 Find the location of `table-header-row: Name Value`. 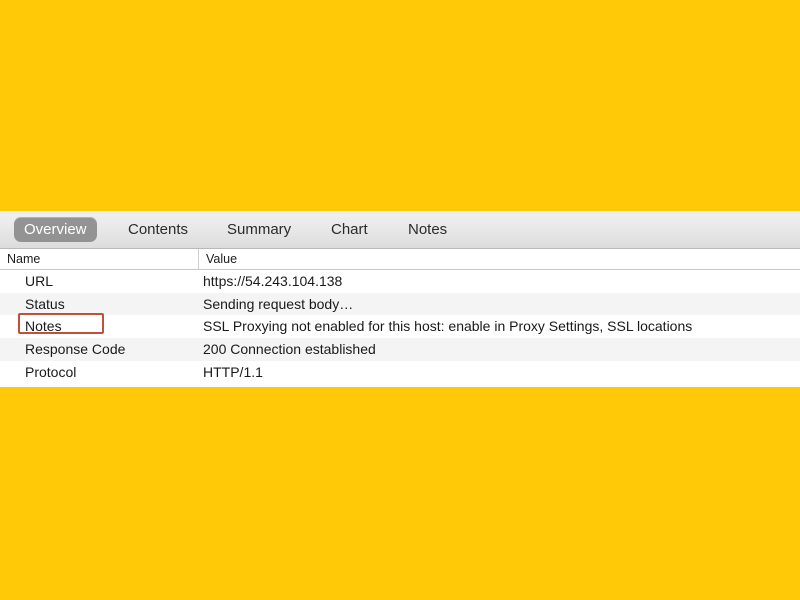

table-header-row: Name Value is located at coordinates (400, 259).